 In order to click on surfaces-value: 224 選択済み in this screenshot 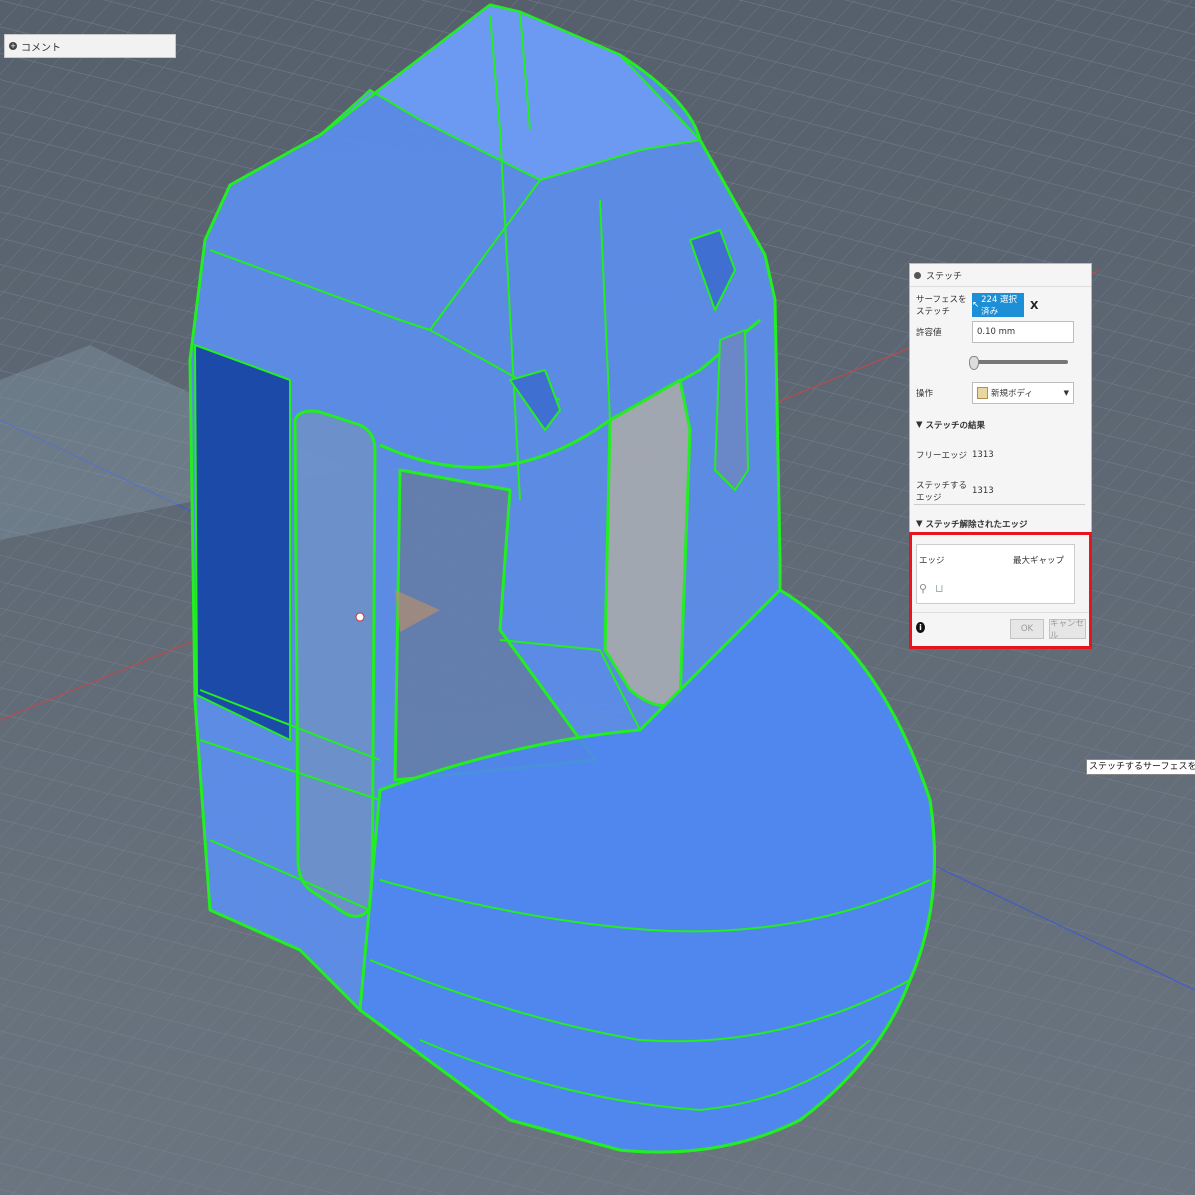, I will do `click(999, 306)`.